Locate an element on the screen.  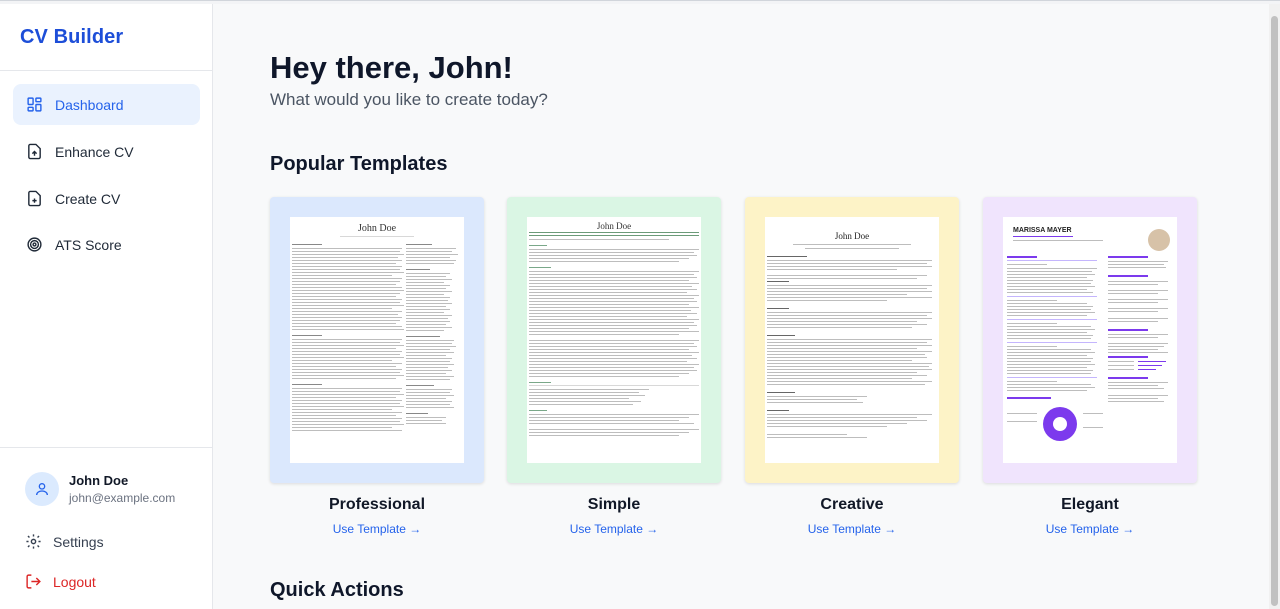
template-preview-creative: John Doe is located at coordinates (852, 340).